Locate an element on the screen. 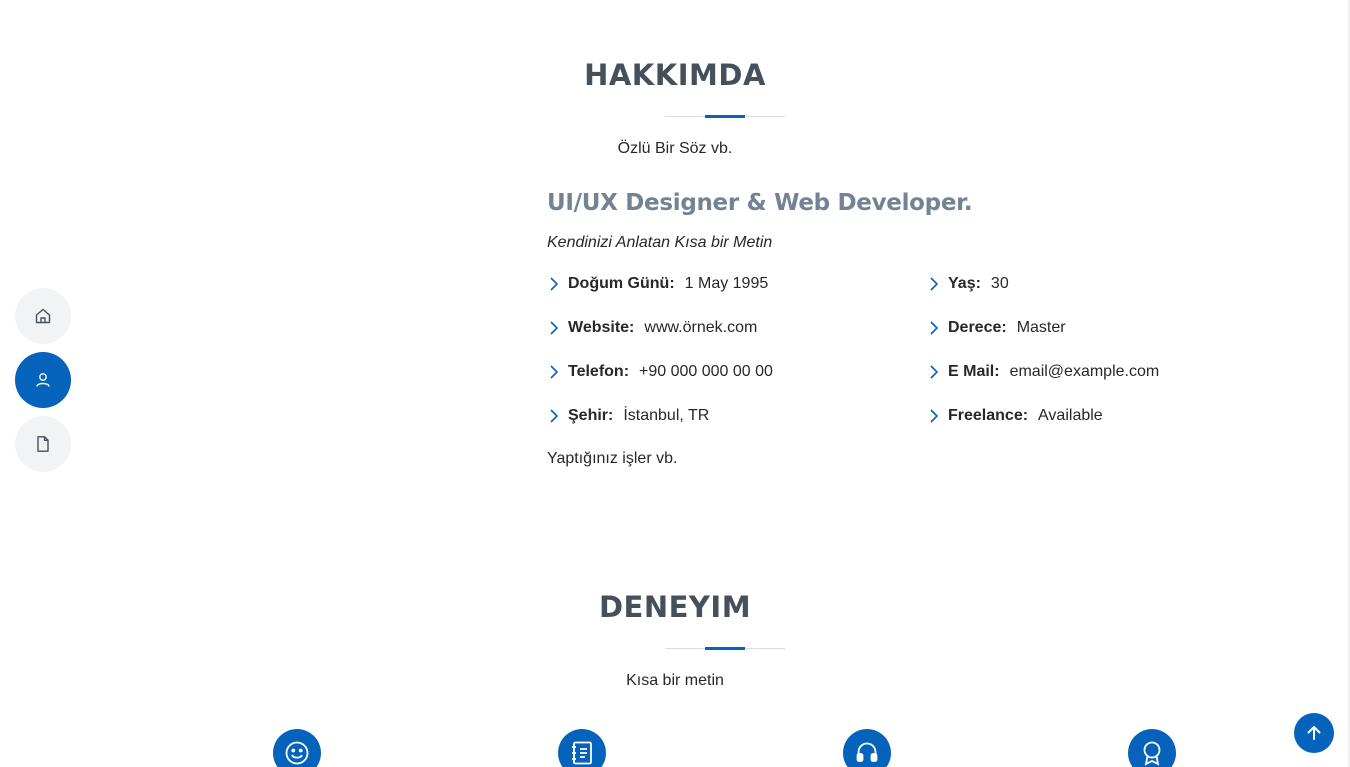 The height and width of the screenshot is (767, 1350). info-value: email@example.com is located at coordinates (1084, 371).